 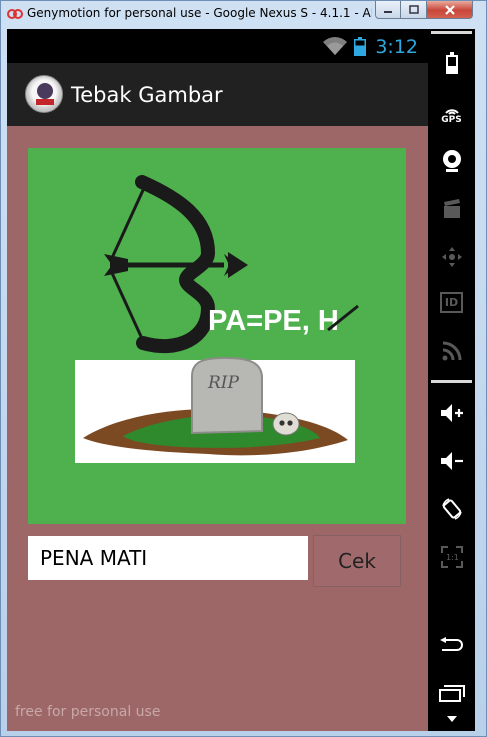 I want to click on minimize-button, so click(x=388, y=10).